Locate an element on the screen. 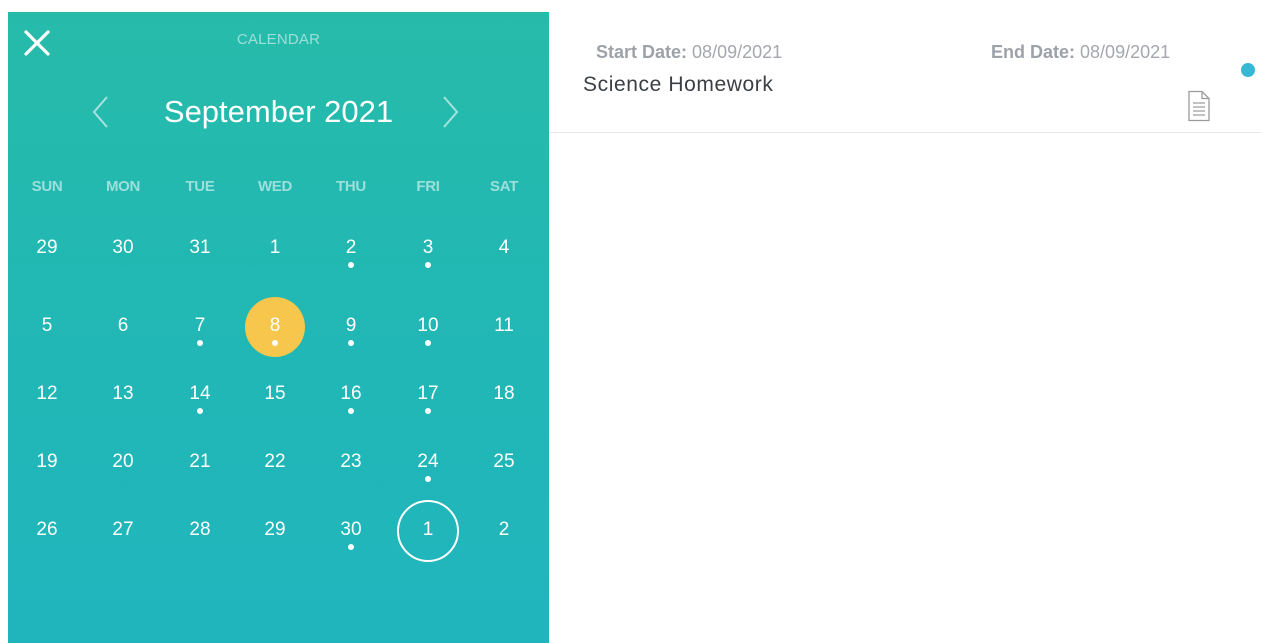 This screenshot has height=643, width=1261. day-cell: 5 is located at coordinates (47, 327).